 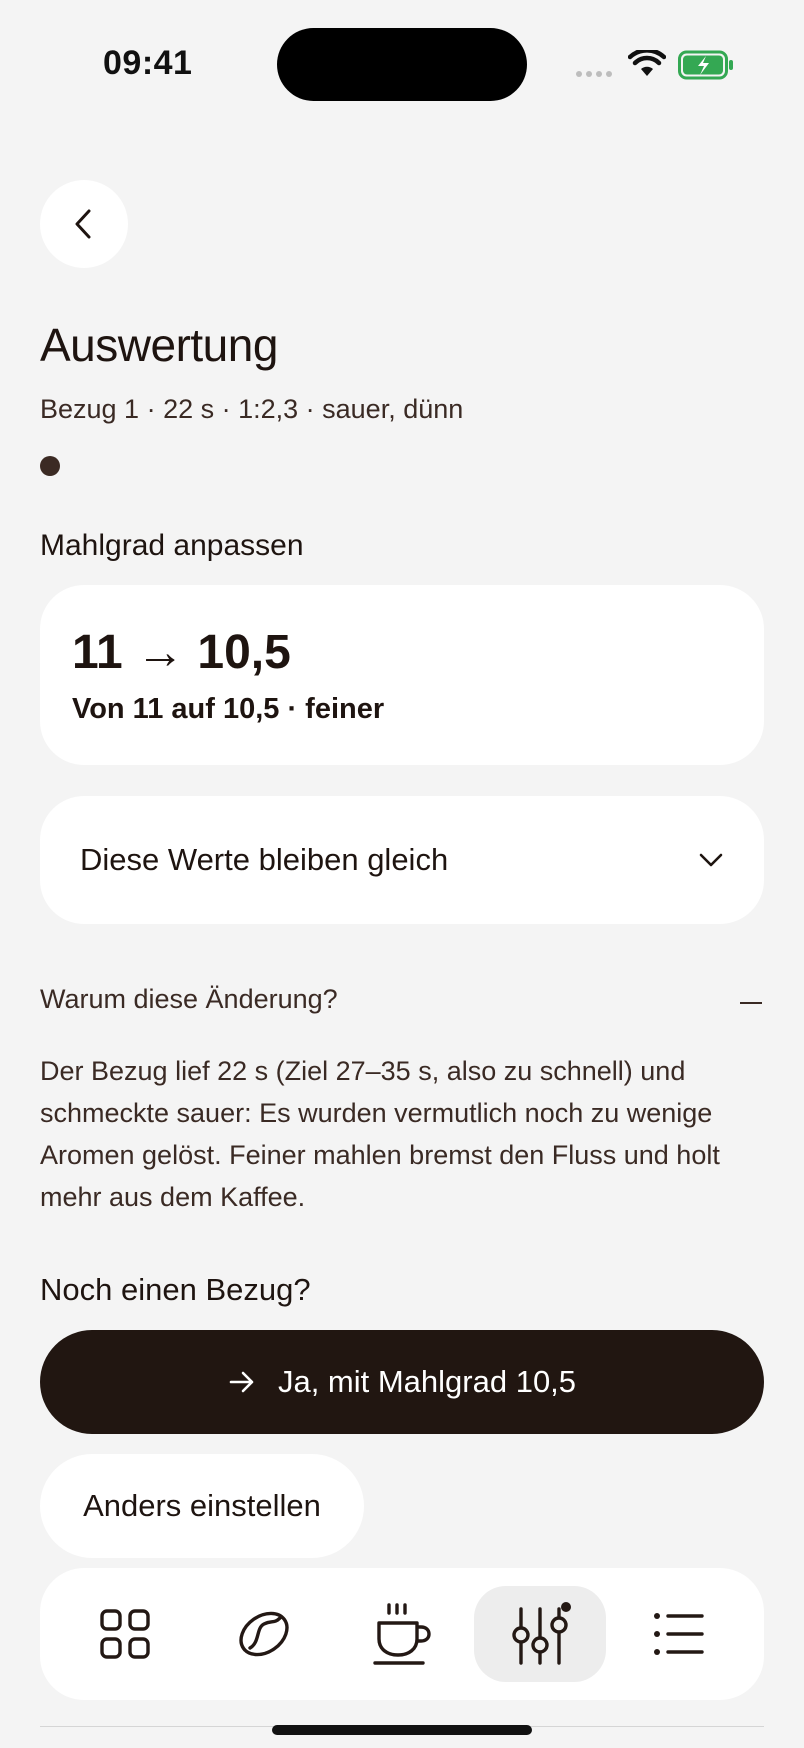 I want to click on collapse-minus-icon, so click(x=751, y=1003).